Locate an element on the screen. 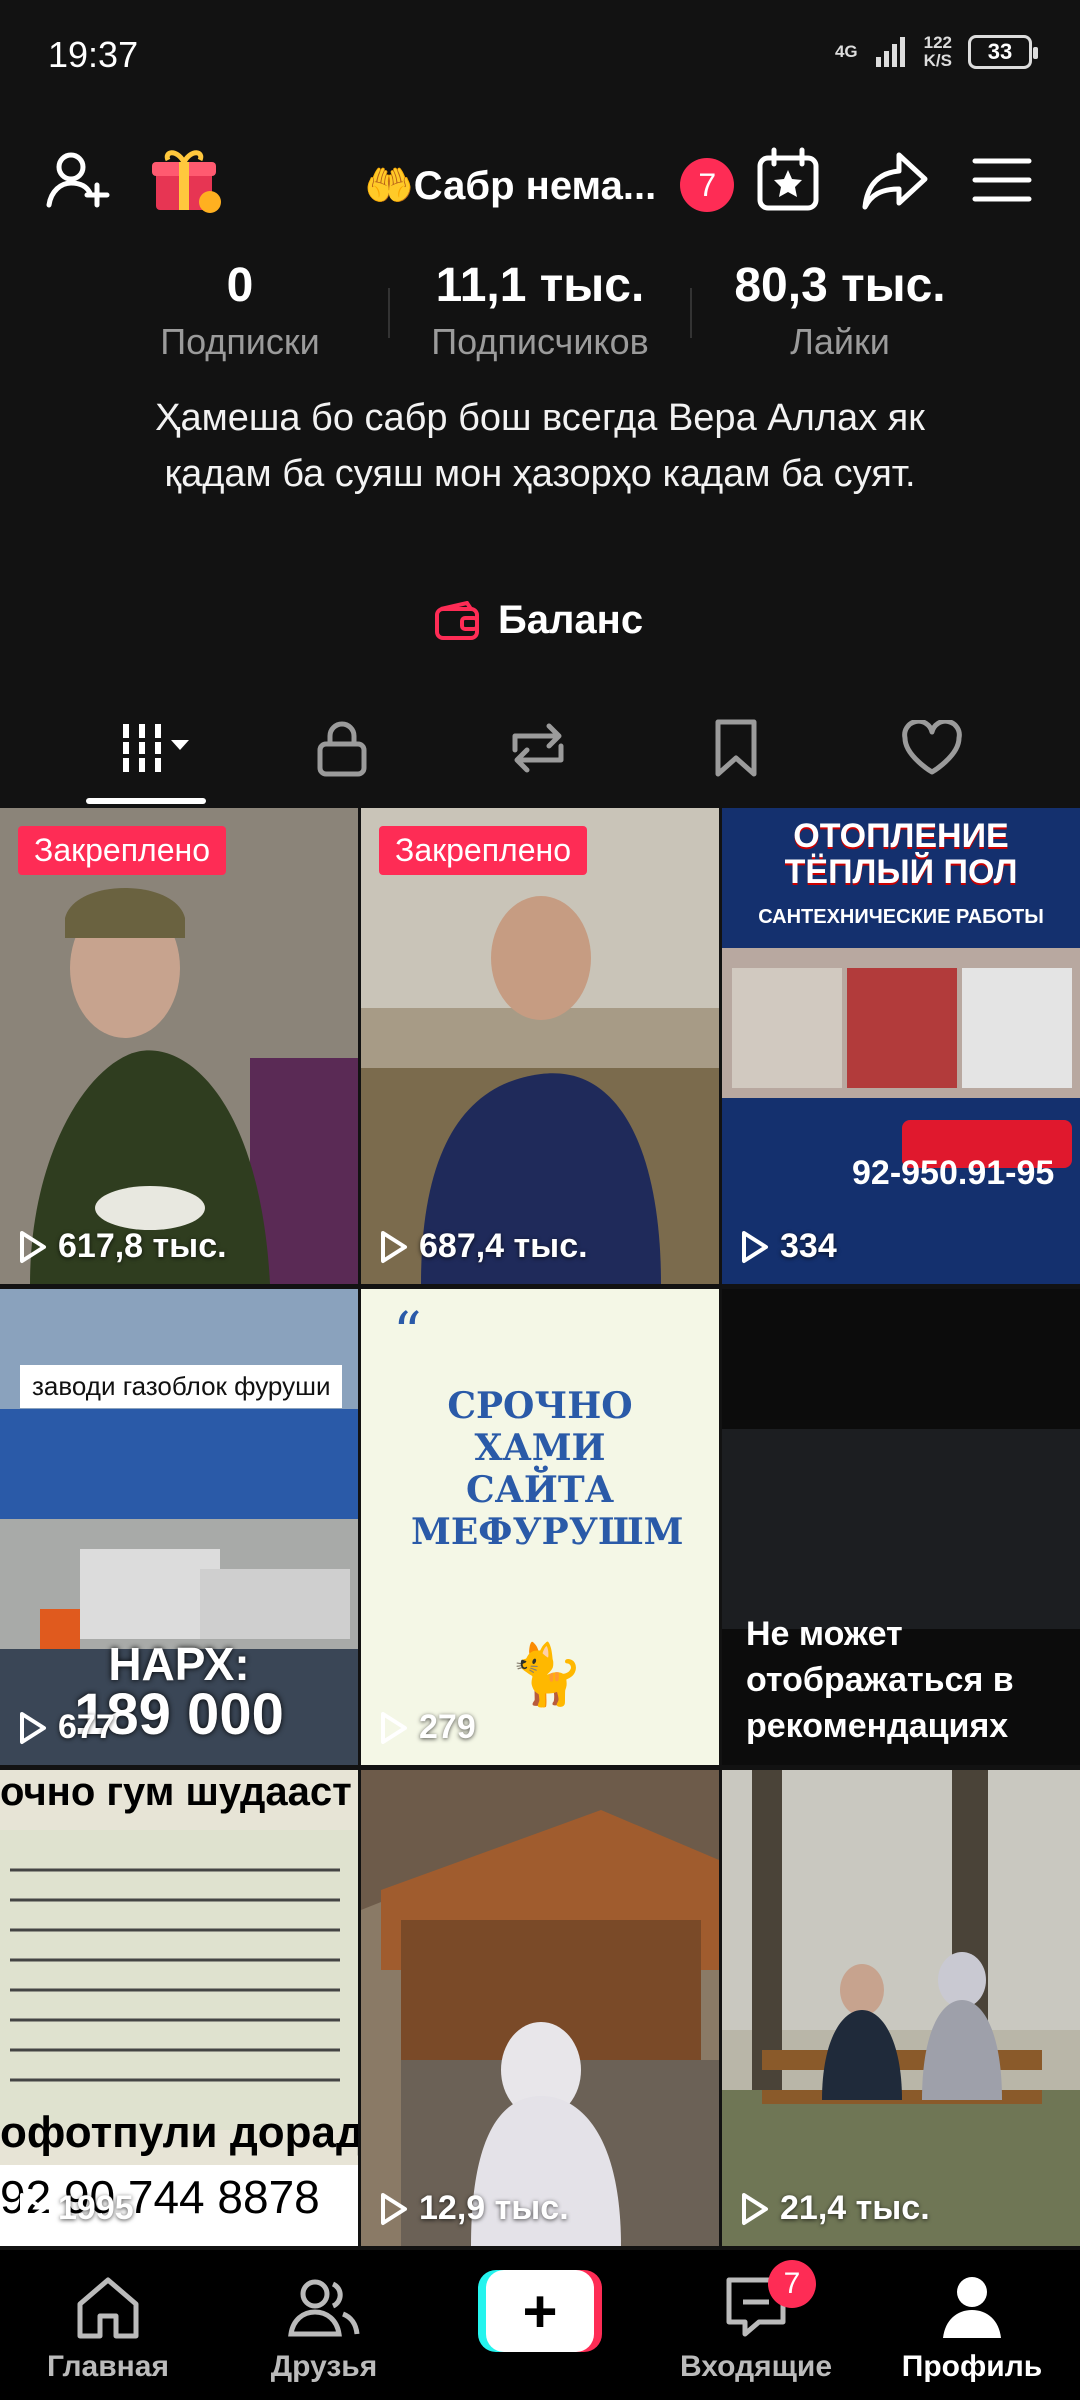 This screenshot has height=2400, width=1080. video-thumbnail: 21,4 тыс. is located at coordinates (901, 2008).